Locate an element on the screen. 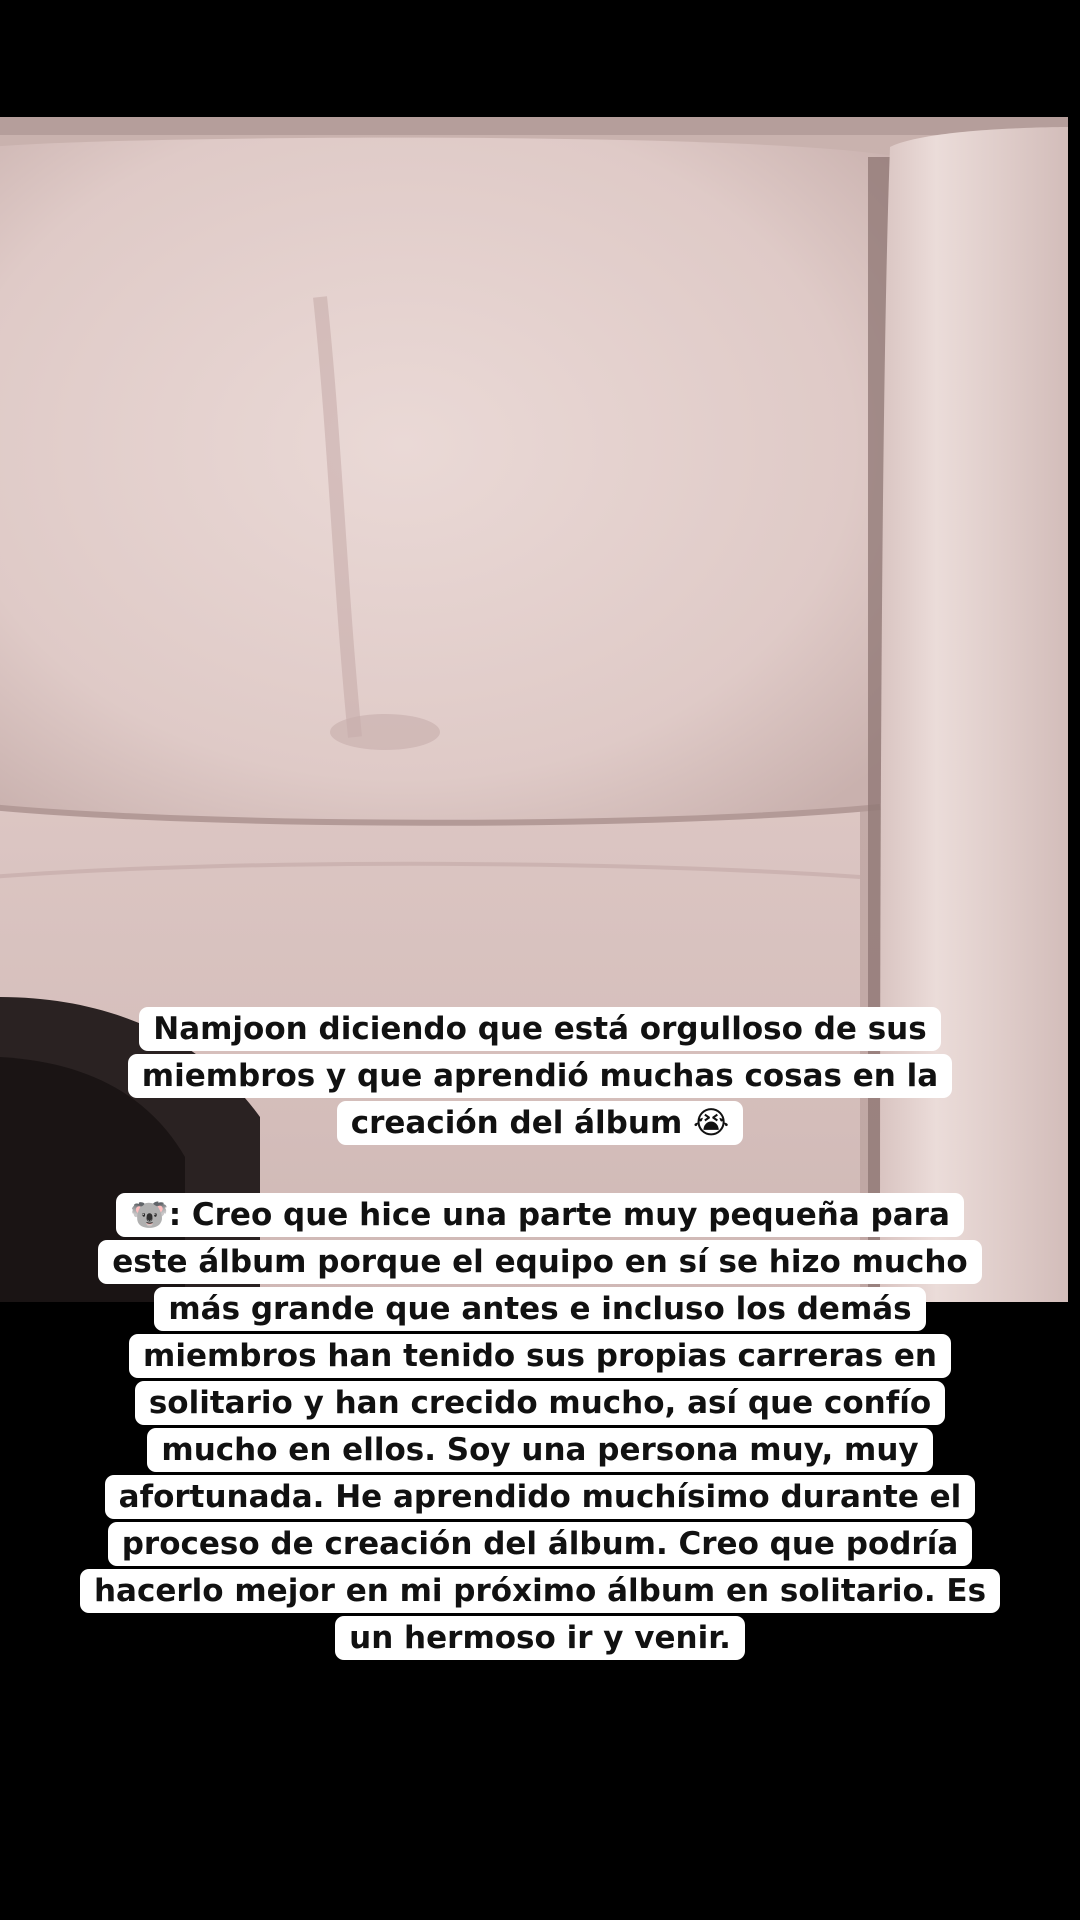 The image size is (1080, 1920). caption-line: mucho en ellos. Soy una persona muy, muy is located at coordinates (540, 1450).